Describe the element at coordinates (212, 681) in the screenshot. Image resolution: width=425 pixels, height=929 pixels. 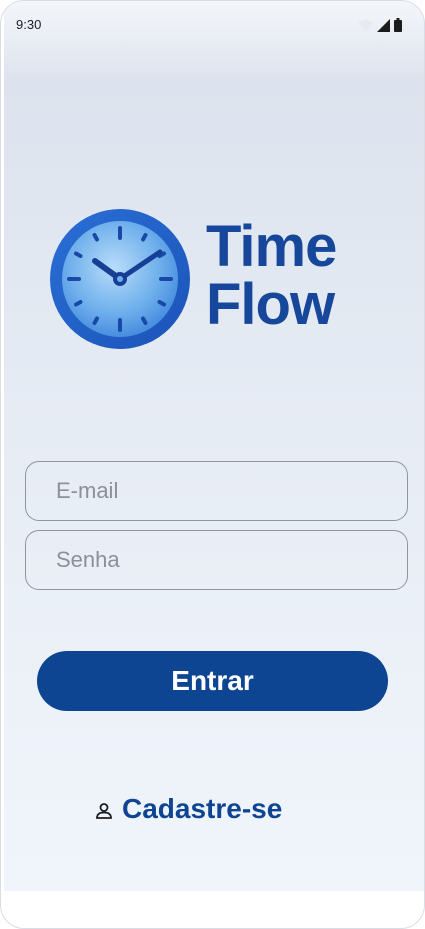
I see `login-button: Entrar` at that location.